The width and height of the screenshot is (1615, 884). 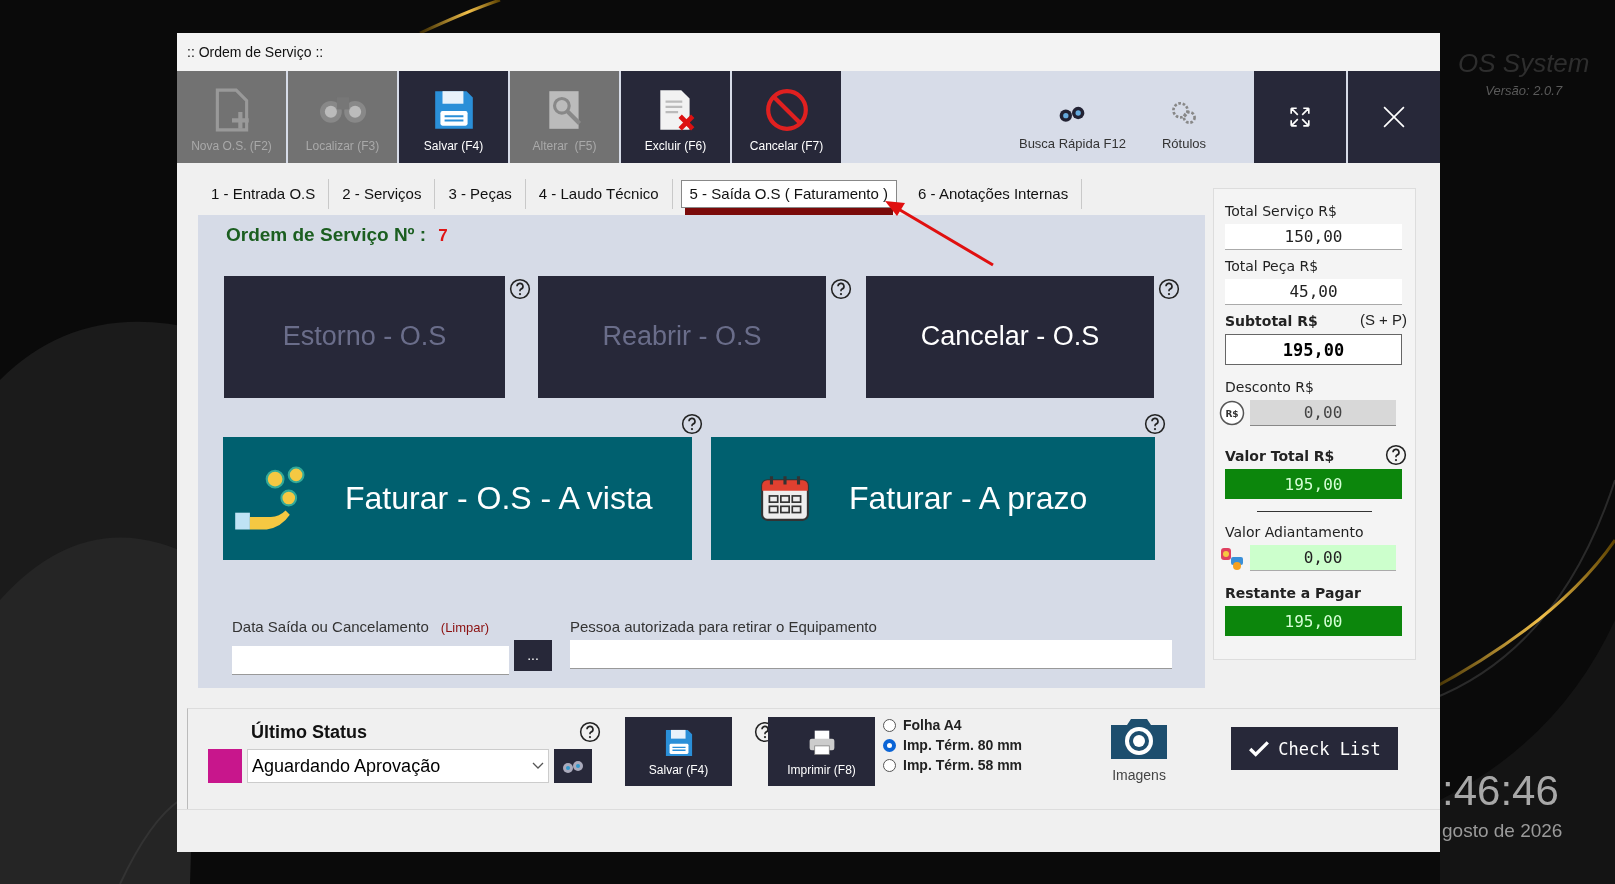 What do you see at coordinates (443, 235) in the screenshot?
I see `order-number: 7` at bounding box center [443, 235].